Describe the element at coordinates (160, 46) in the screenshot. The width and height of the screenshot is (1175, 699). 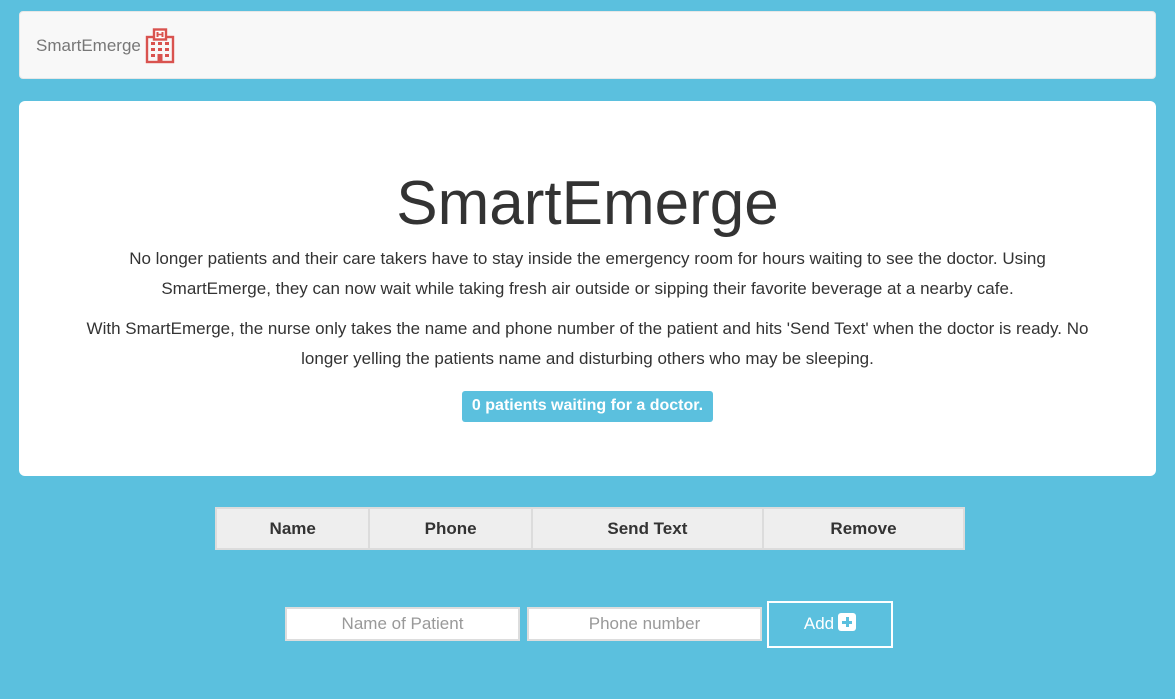
I see `hospital-icon` at that location.